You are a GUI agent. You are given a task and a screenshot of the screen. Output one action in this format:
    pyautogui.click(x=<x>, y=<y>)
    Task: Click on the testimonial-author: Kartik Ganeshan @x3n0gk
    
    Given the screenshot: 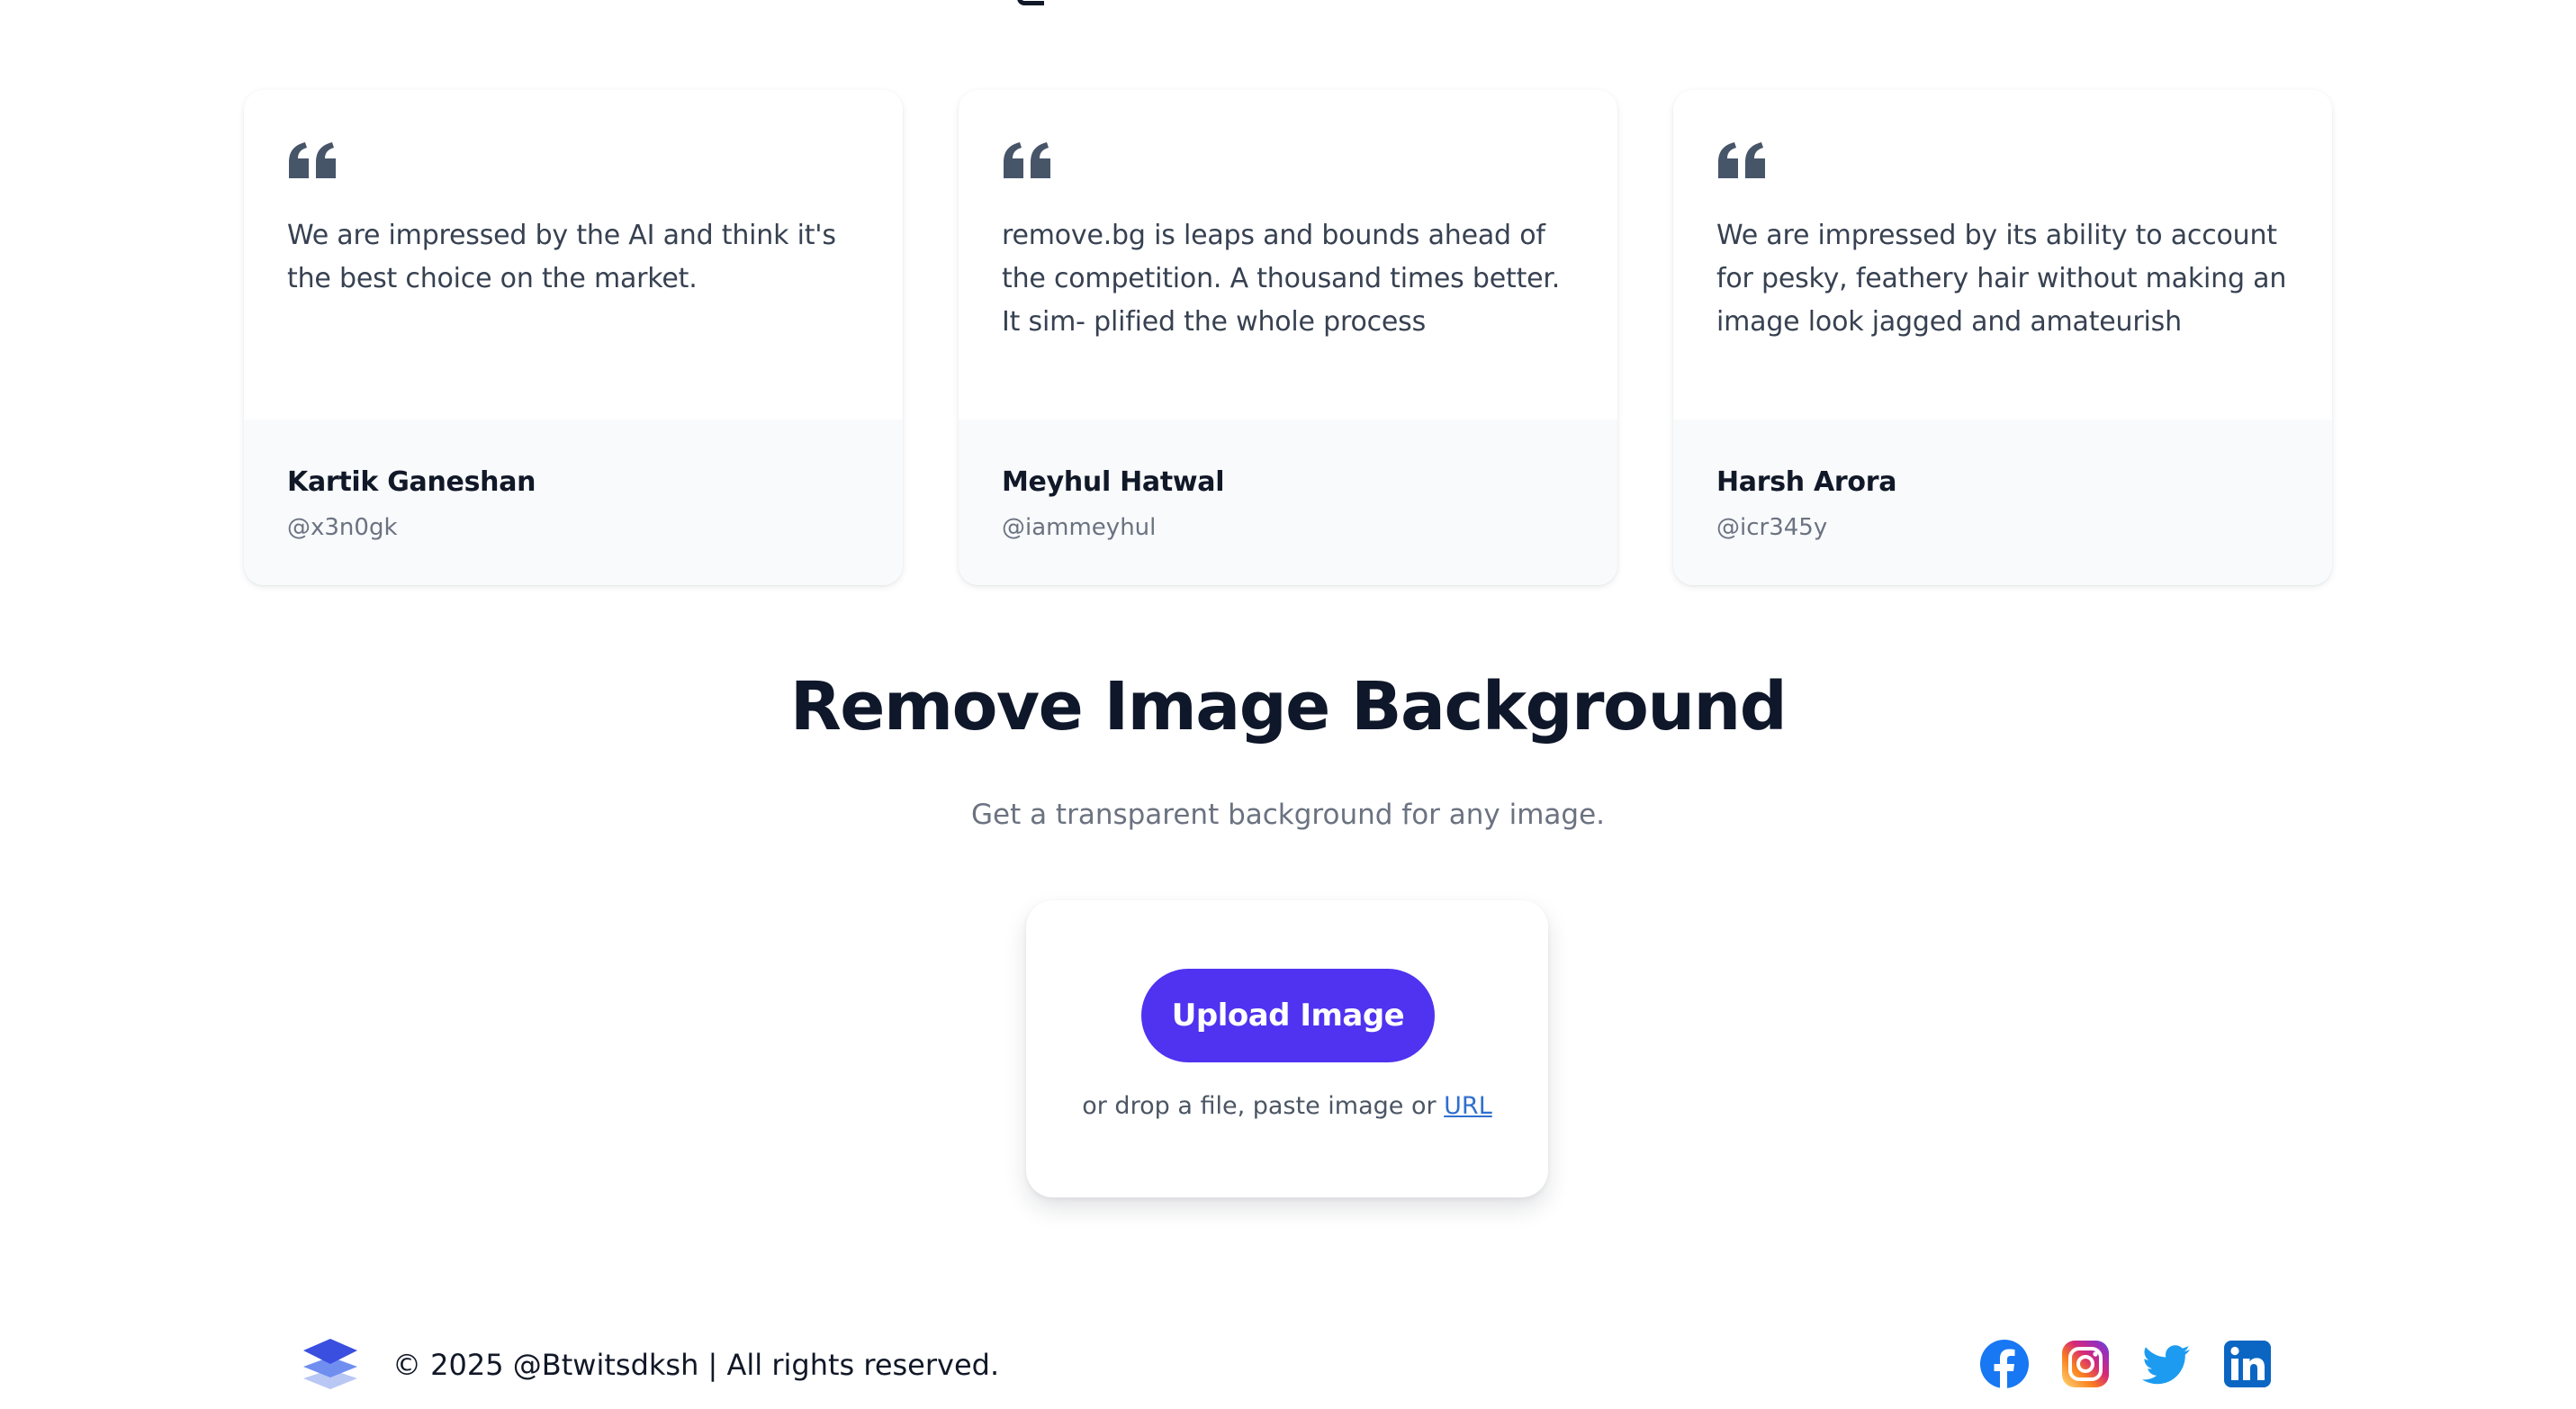 What is the action you would take?
    pyautogui.click(x=573, y=502)
    